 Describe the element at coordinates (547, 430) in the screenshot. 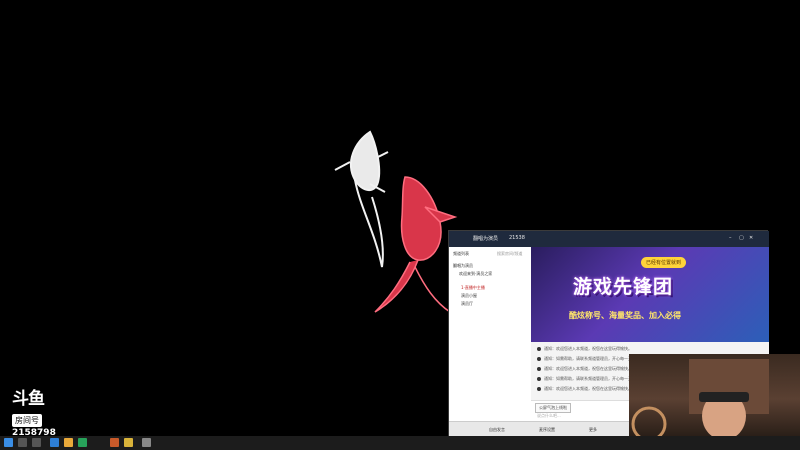

I see `mic-queue-button: 麦序设置` at that location.